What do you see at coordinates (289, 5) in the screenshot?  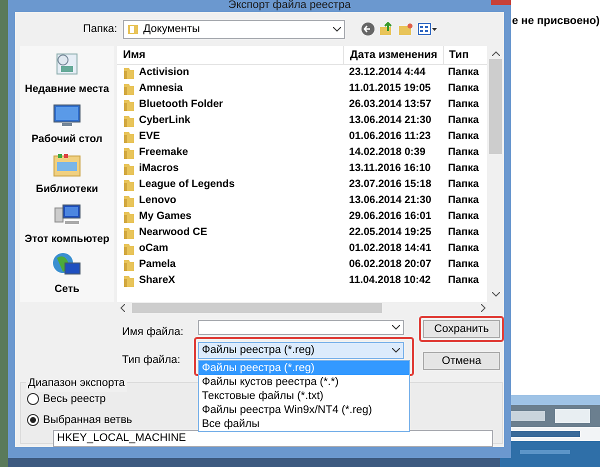 I see `window-title: Экспорт файла реестра` at bounding box center [289, 5].